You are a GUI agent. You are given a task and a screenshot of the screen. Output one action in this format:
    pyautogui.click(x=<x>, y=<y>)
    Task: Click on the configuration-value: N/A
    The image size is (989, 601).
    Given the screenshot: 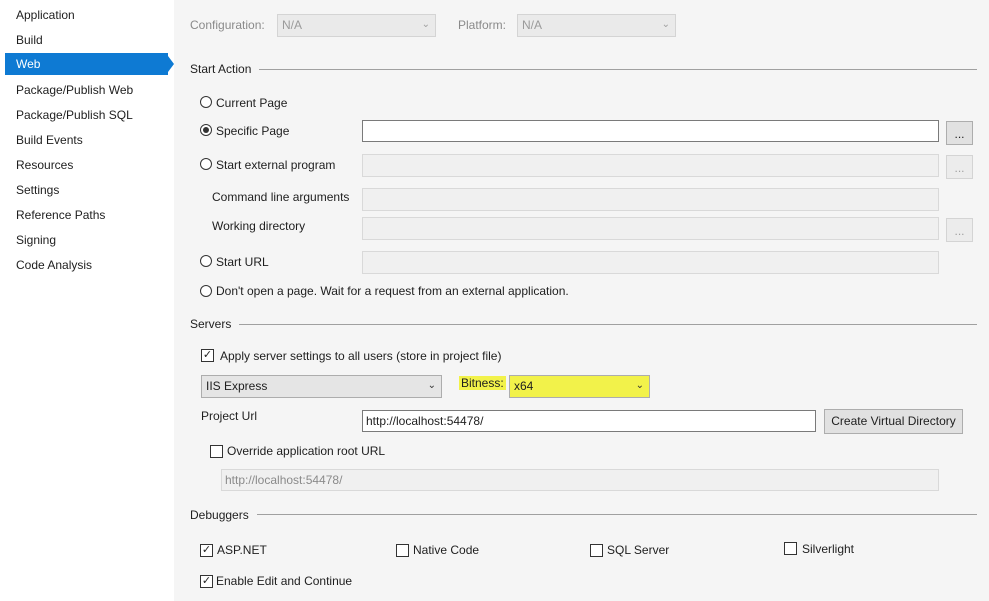 What is the action you would take?
    pyautogui.click(x=292, y=25)
    